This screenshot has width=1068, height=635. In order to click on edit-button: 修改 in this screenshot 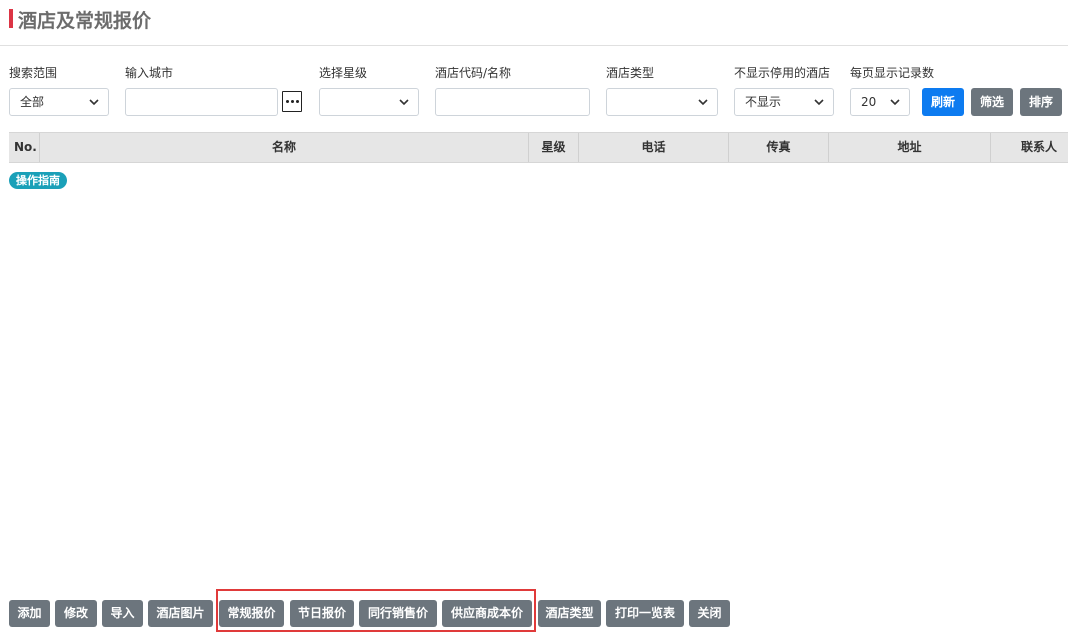, I will do `click(76, 613)`.